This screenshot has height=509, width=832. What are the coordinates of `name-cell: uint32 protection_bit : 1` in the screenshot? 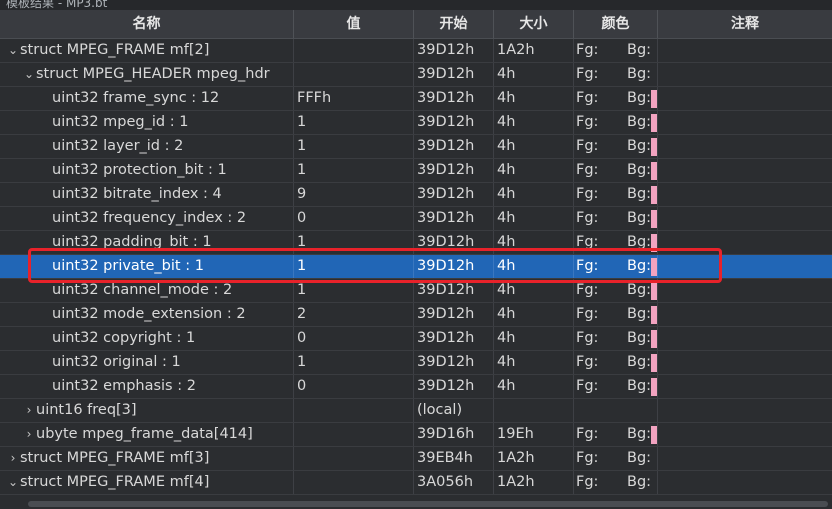 It's located at (147, 170).